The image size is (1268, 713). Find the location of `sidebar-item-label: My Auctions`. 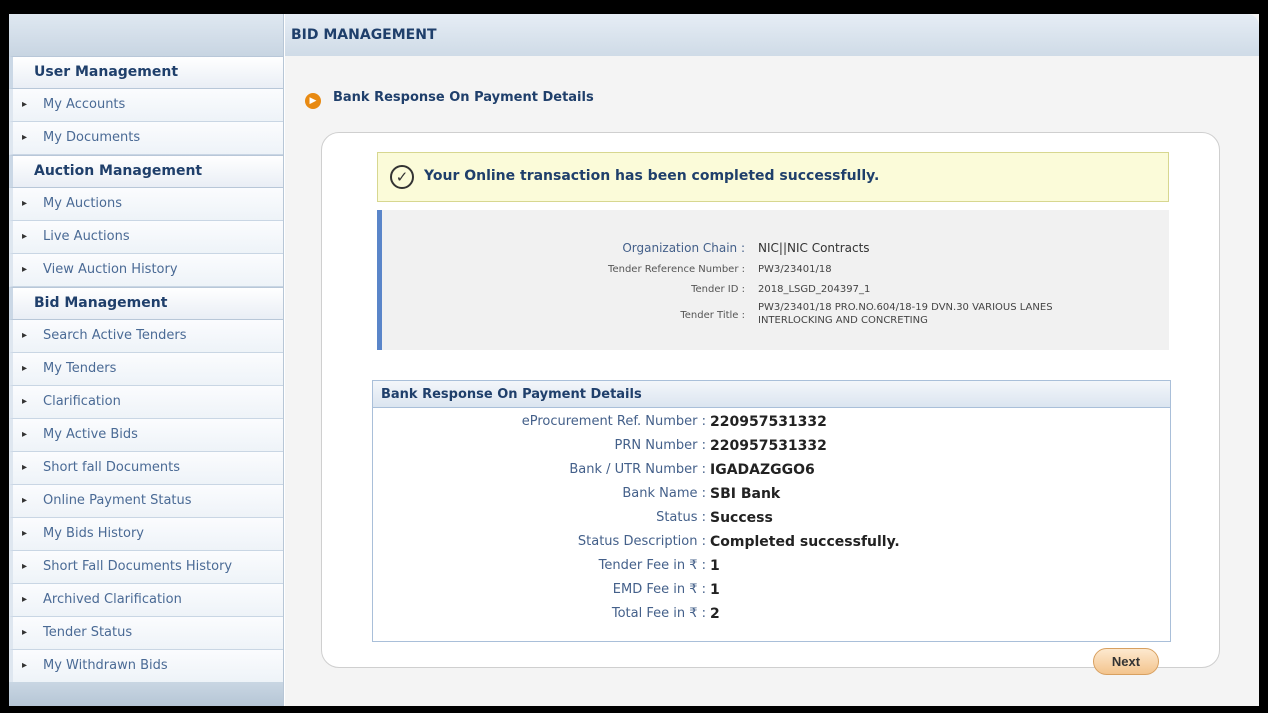

sidebar-item-label: My Auctions is located at coordinates (82, 203).